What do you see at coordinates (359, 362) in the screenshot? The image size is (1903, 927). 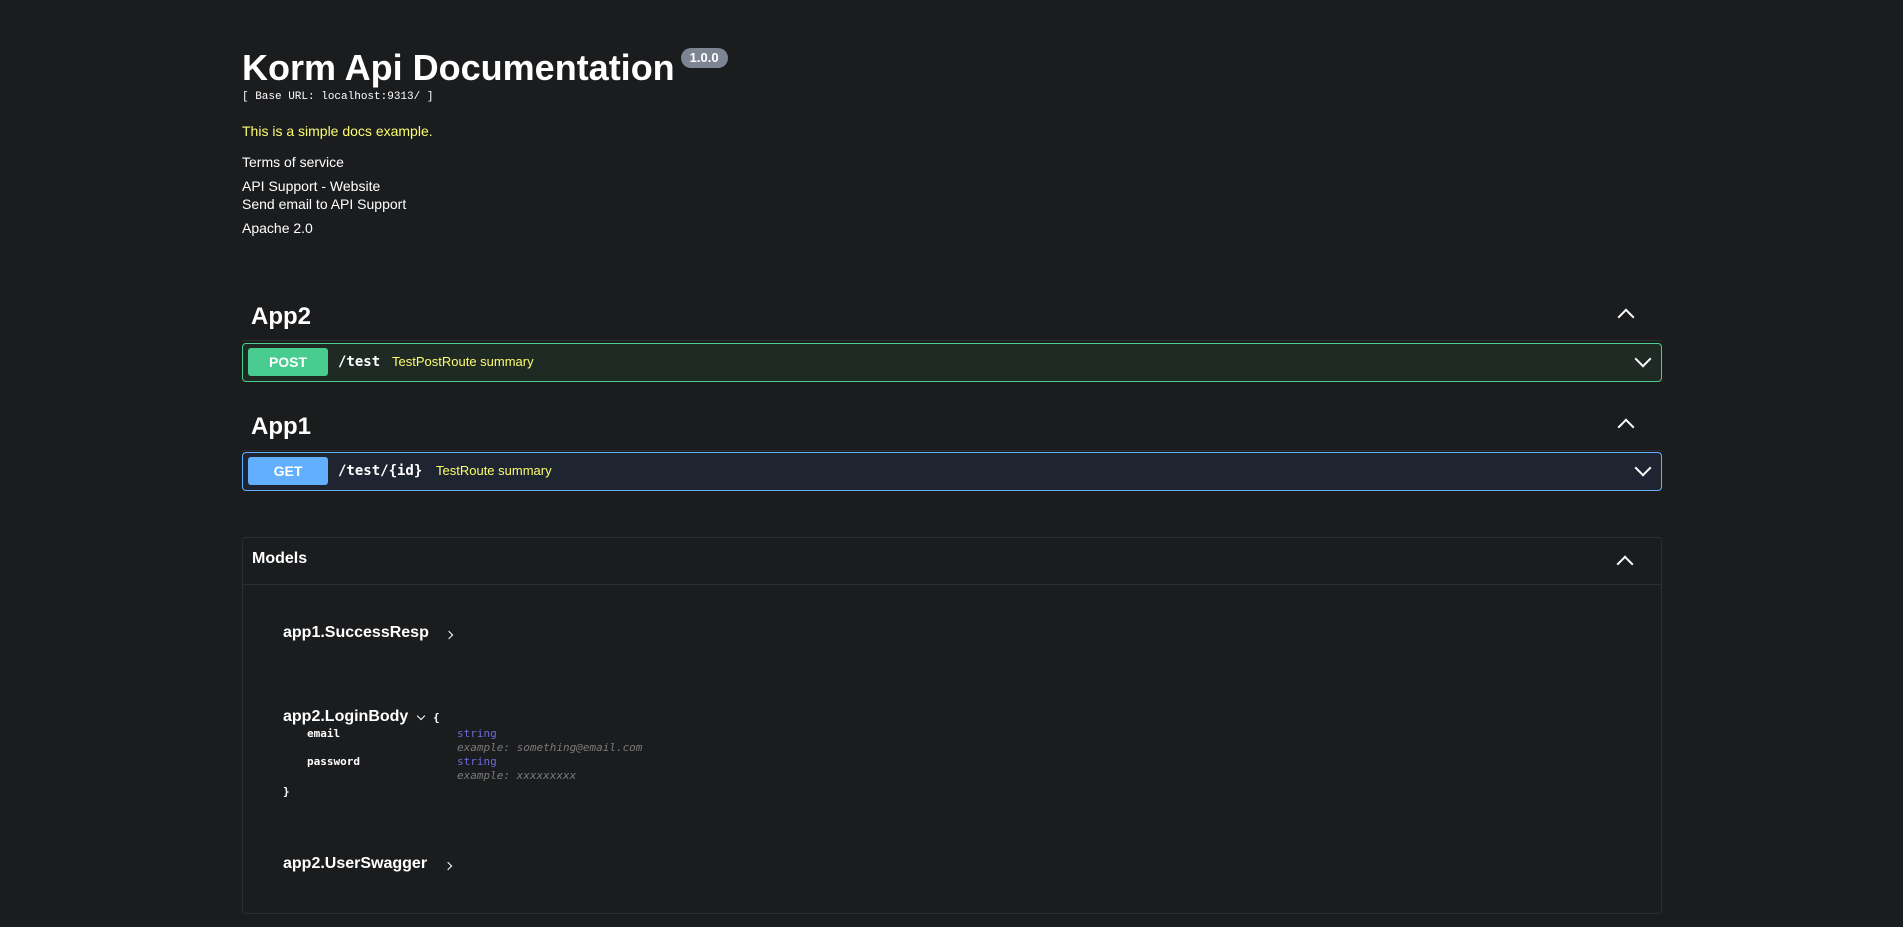 I see `operation-path: /test` at bounding box center [359, 362].